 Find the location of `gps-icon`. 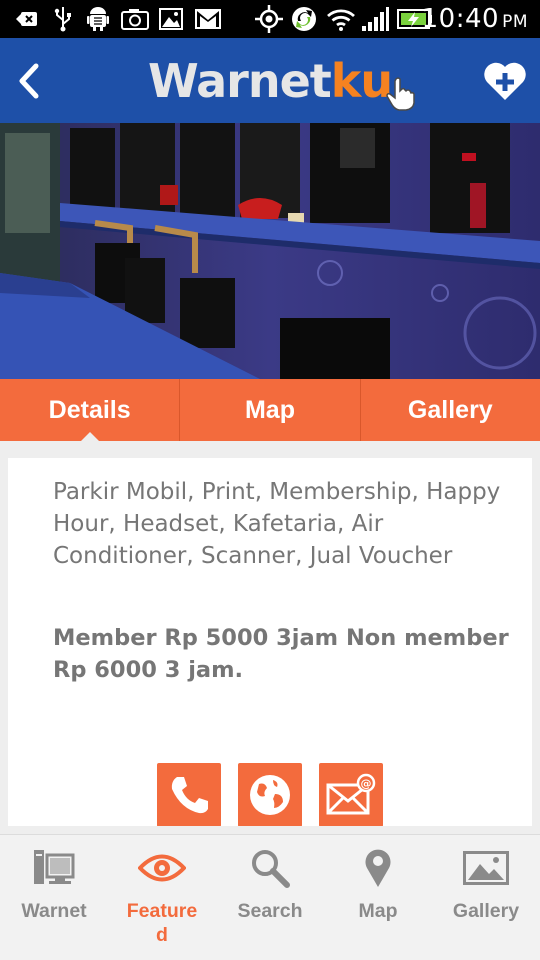

gps-icon is located at coordinates (269, 19).